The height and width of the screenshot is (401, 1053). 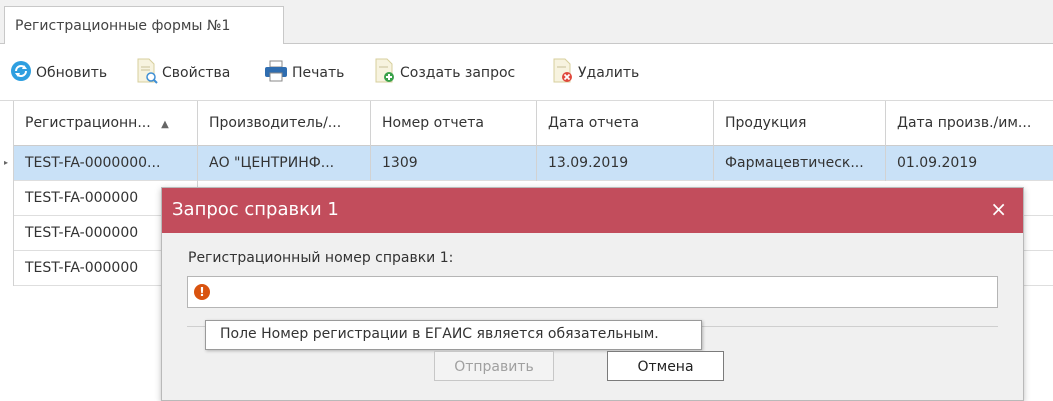 What do you see at coordinates (998, 209) in the screenshot?
I see `close-icon: ×` at bounding box center [998, 209].